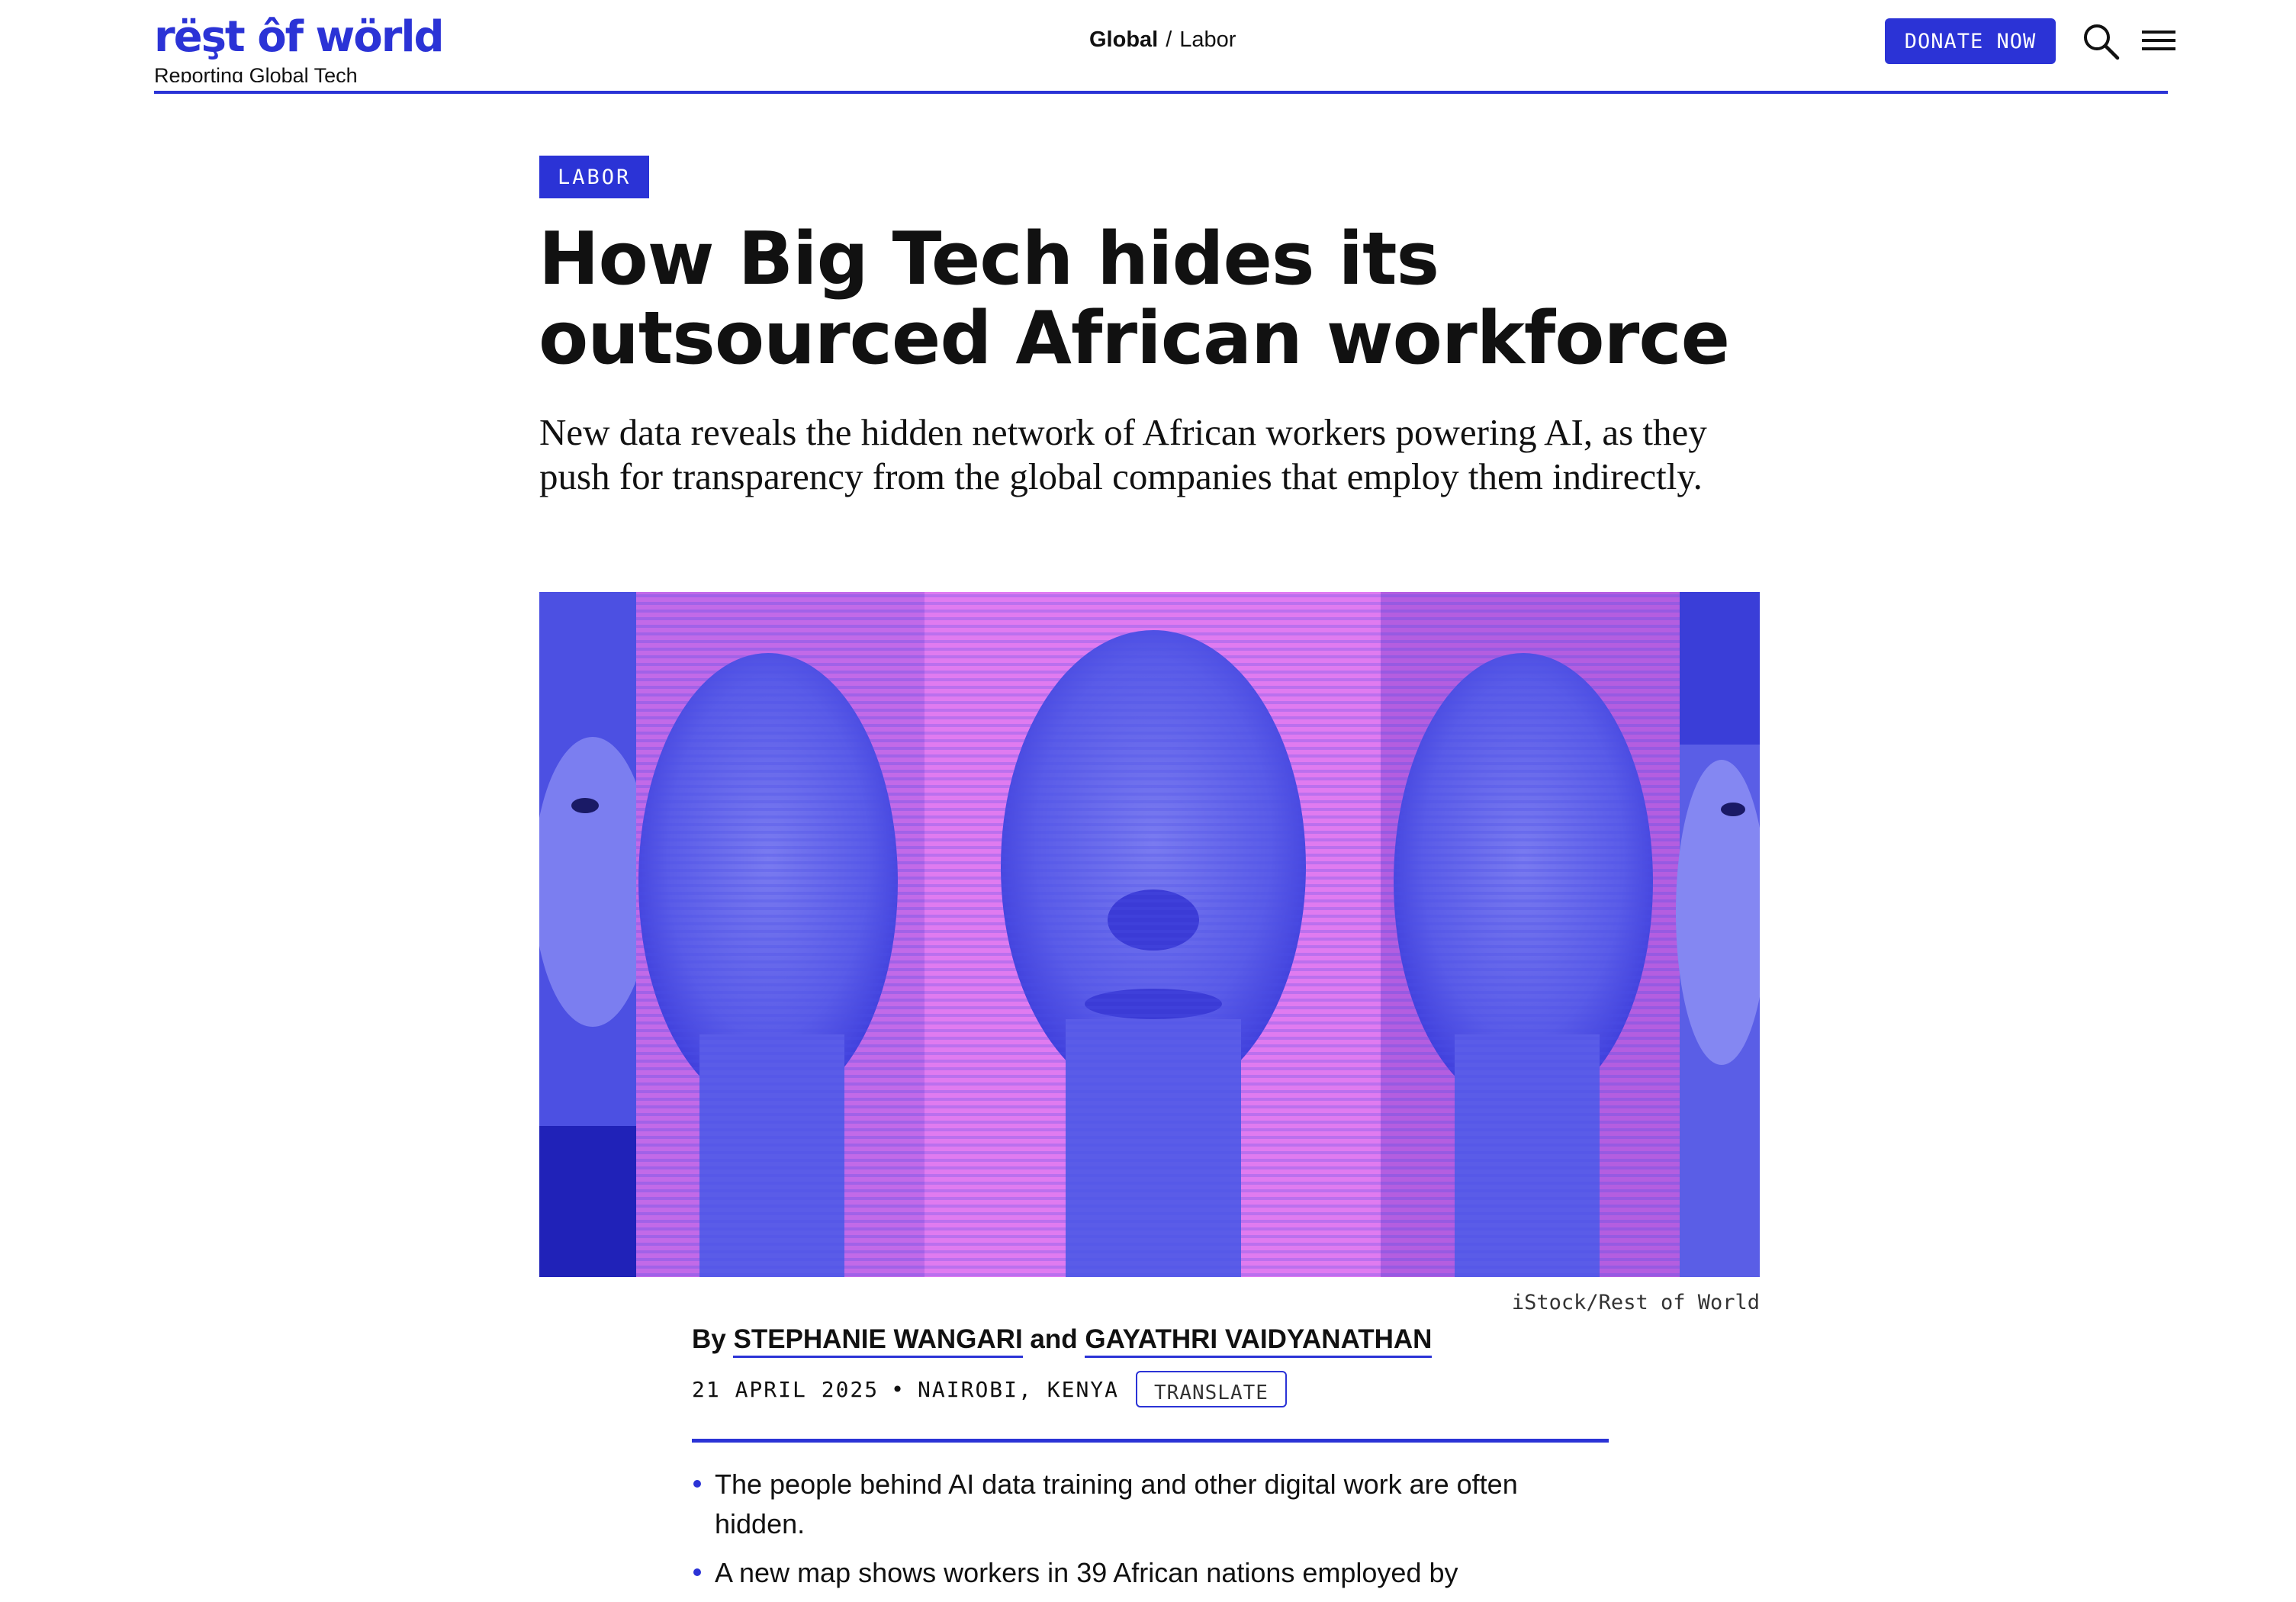 The image size is (2296, 1602). What do you see at coordinates (299, 38) in the screenshot?
I see `logo-wordmark: rëşt ôf wörld` at bounding box center [299, 38].